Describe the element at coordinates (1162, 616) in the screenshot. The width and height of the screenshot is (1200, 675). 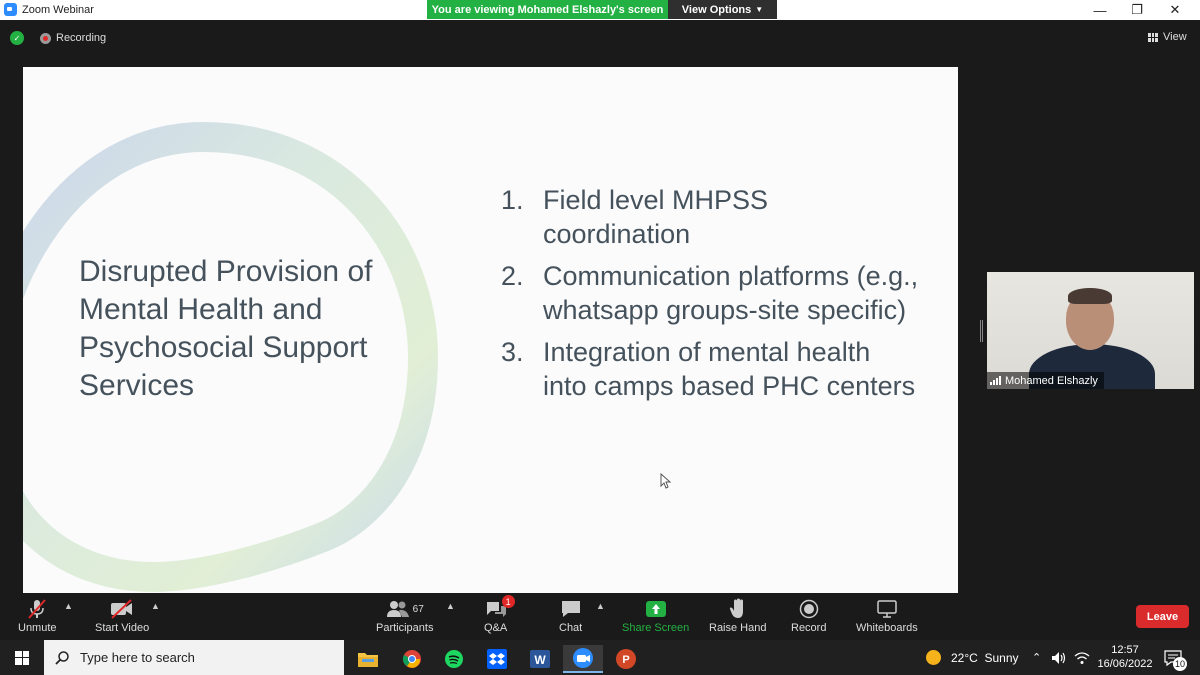
I see `leave-button: Leave` at that location.